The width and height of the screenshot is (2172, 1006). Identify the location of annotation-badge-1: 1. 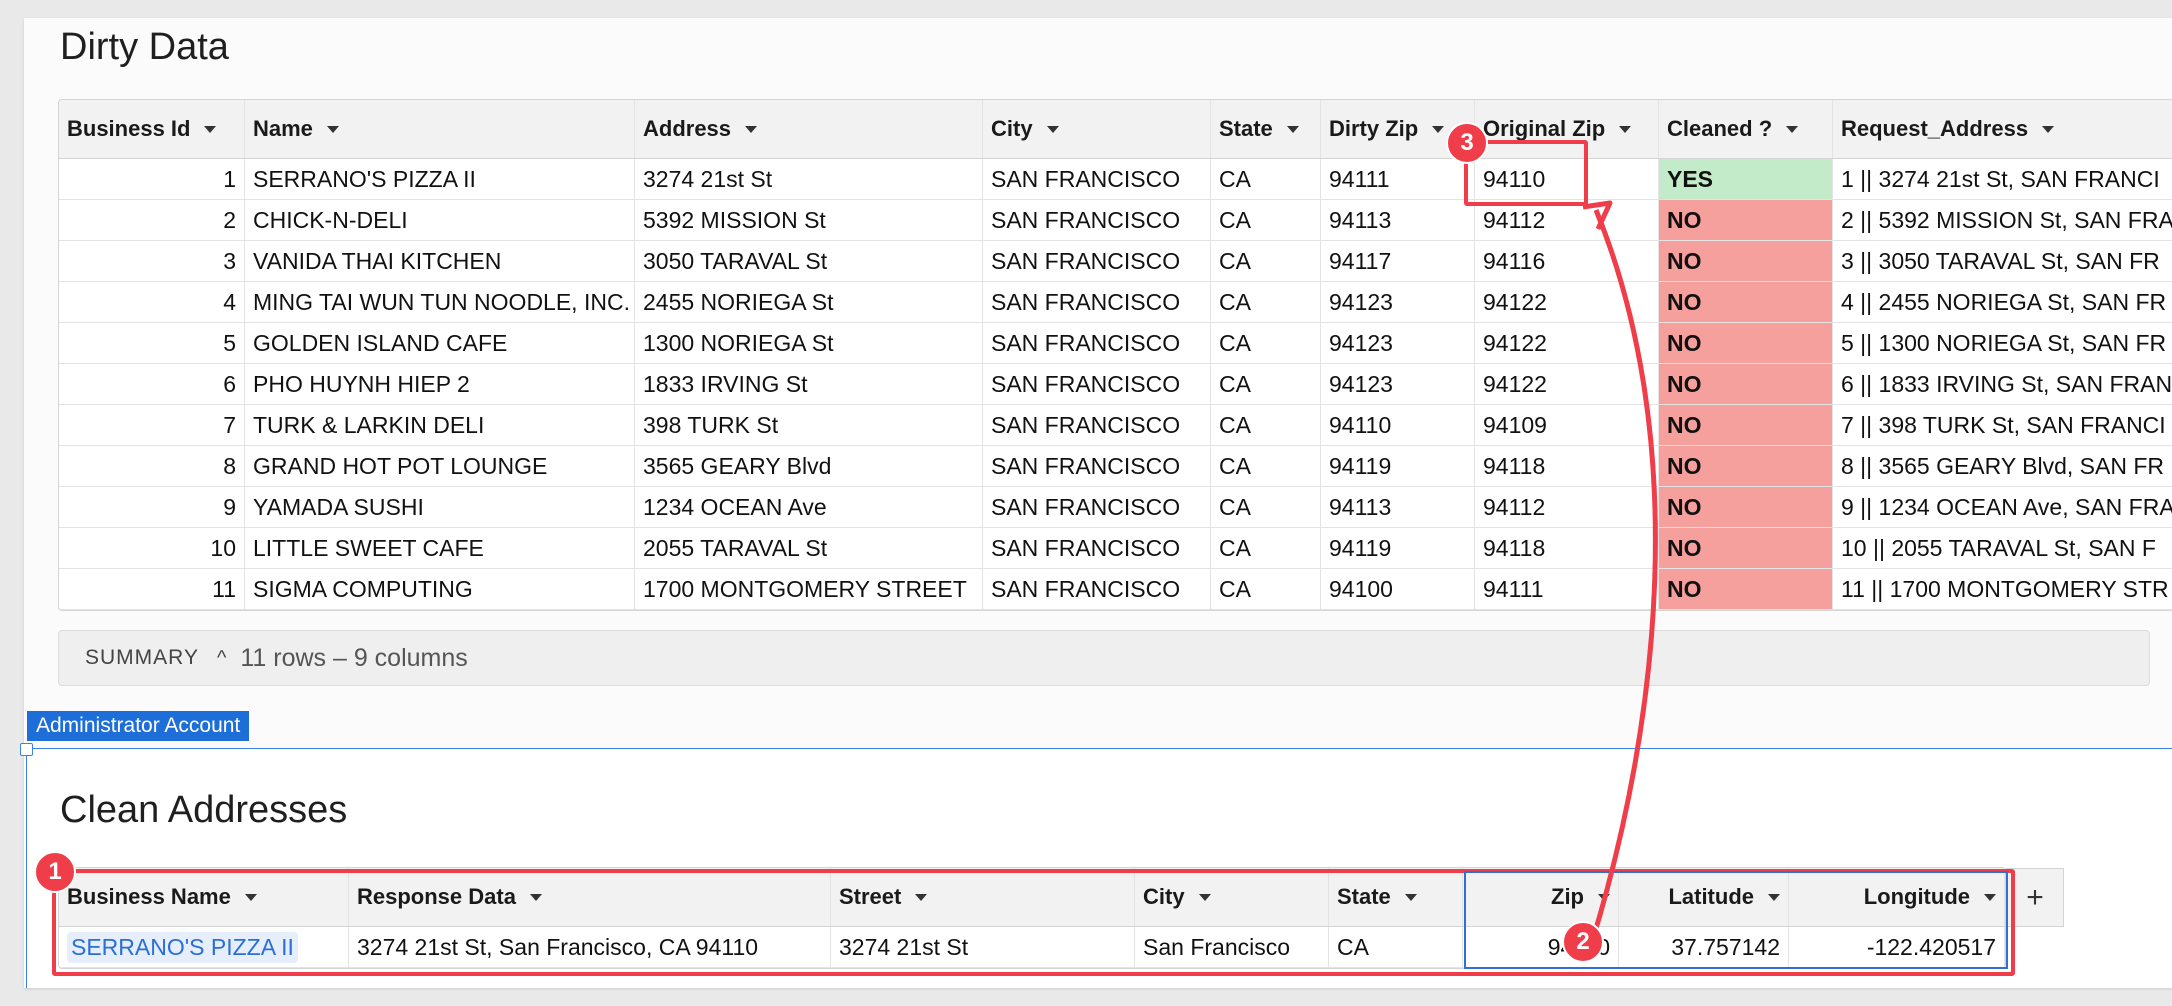
(55, 872).